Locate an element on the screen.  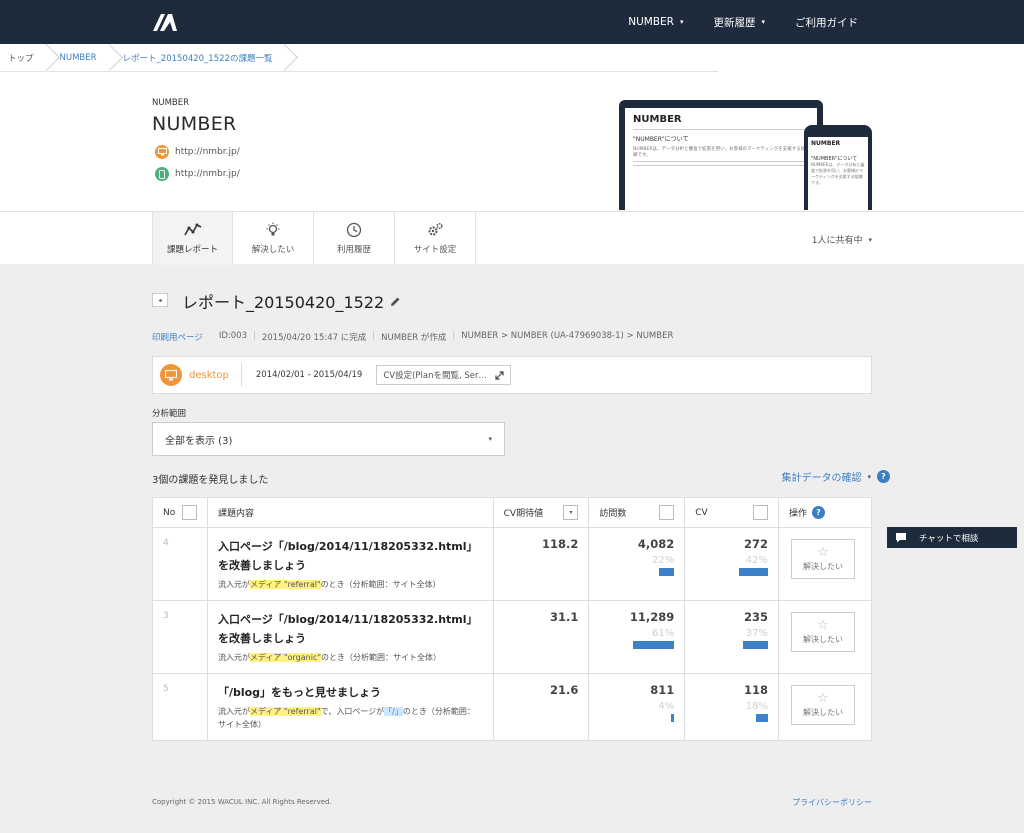
tab-want-to-solve: 解決したい is located at coordinates (273, 238).